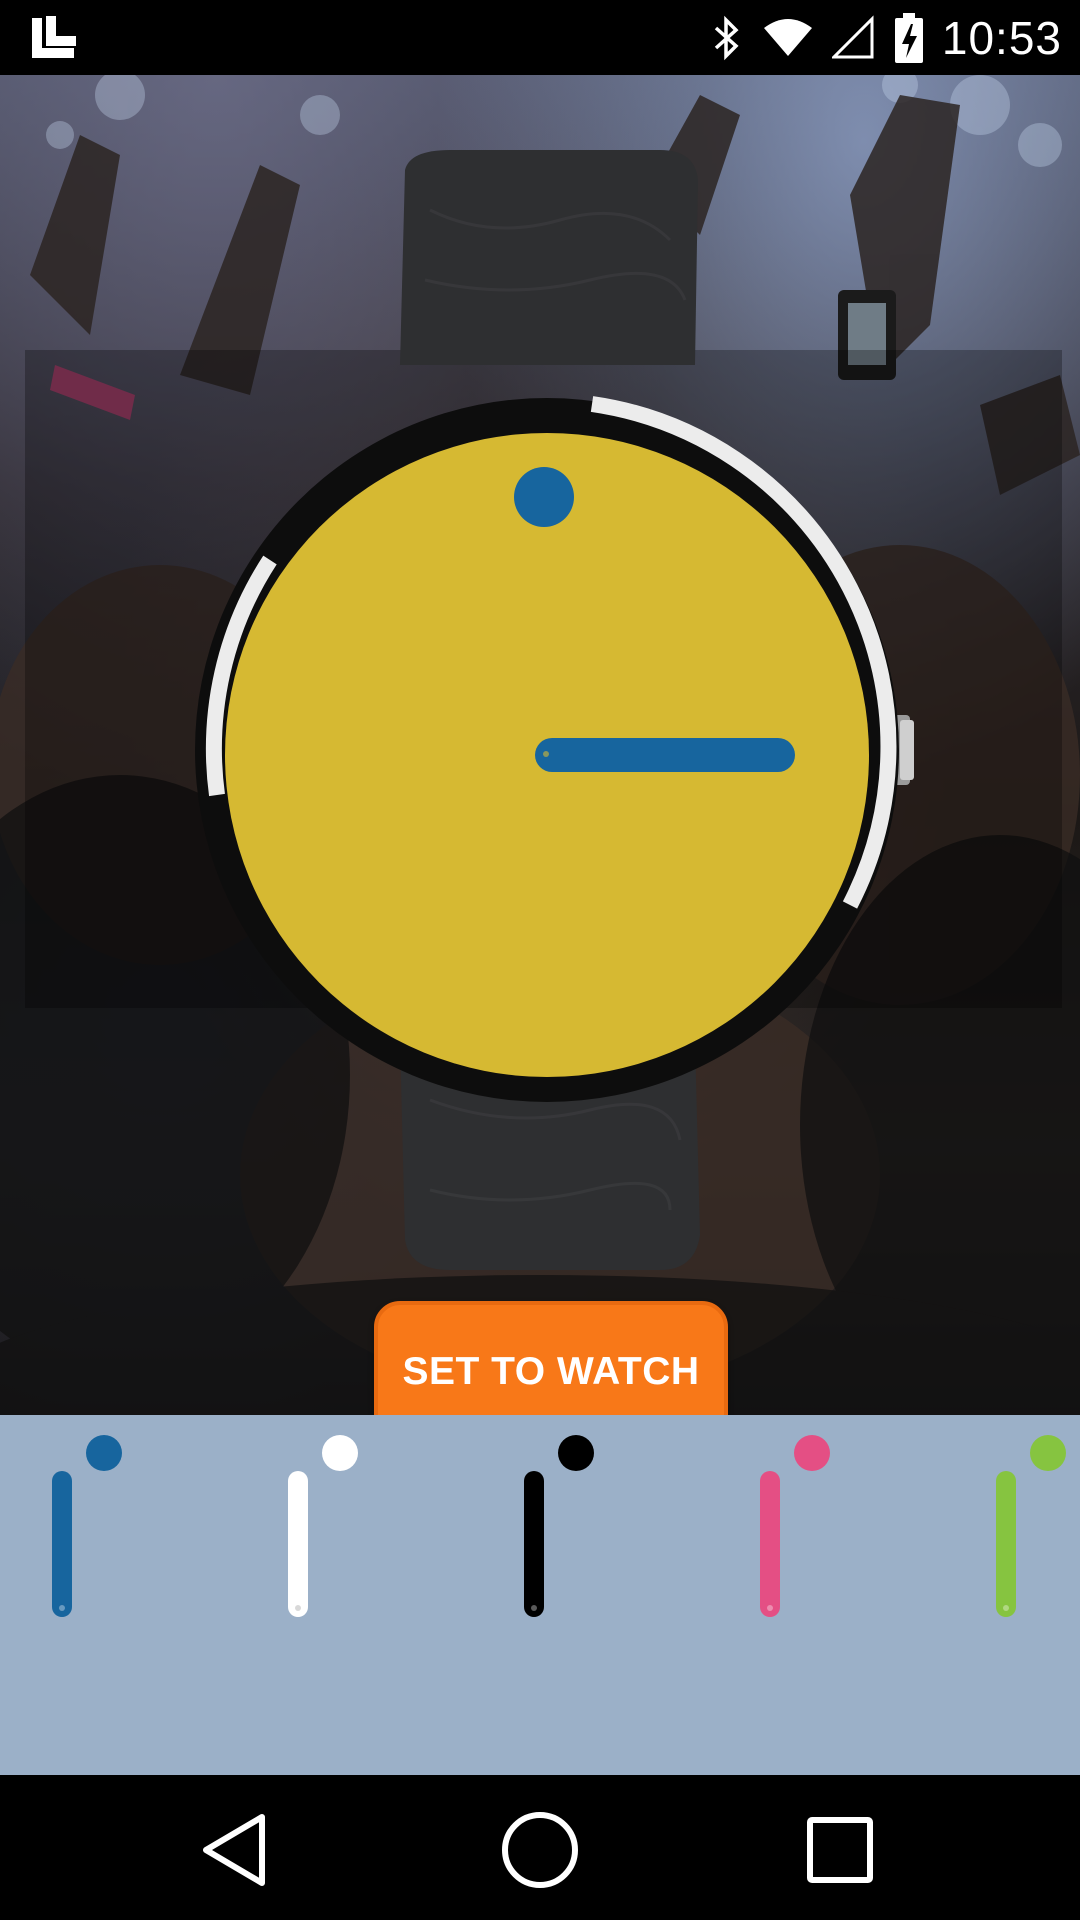 Image resolution: width=1080 pixels, height=1920 pixels. I want to click on color-swatch-white, so click(348, 1535).